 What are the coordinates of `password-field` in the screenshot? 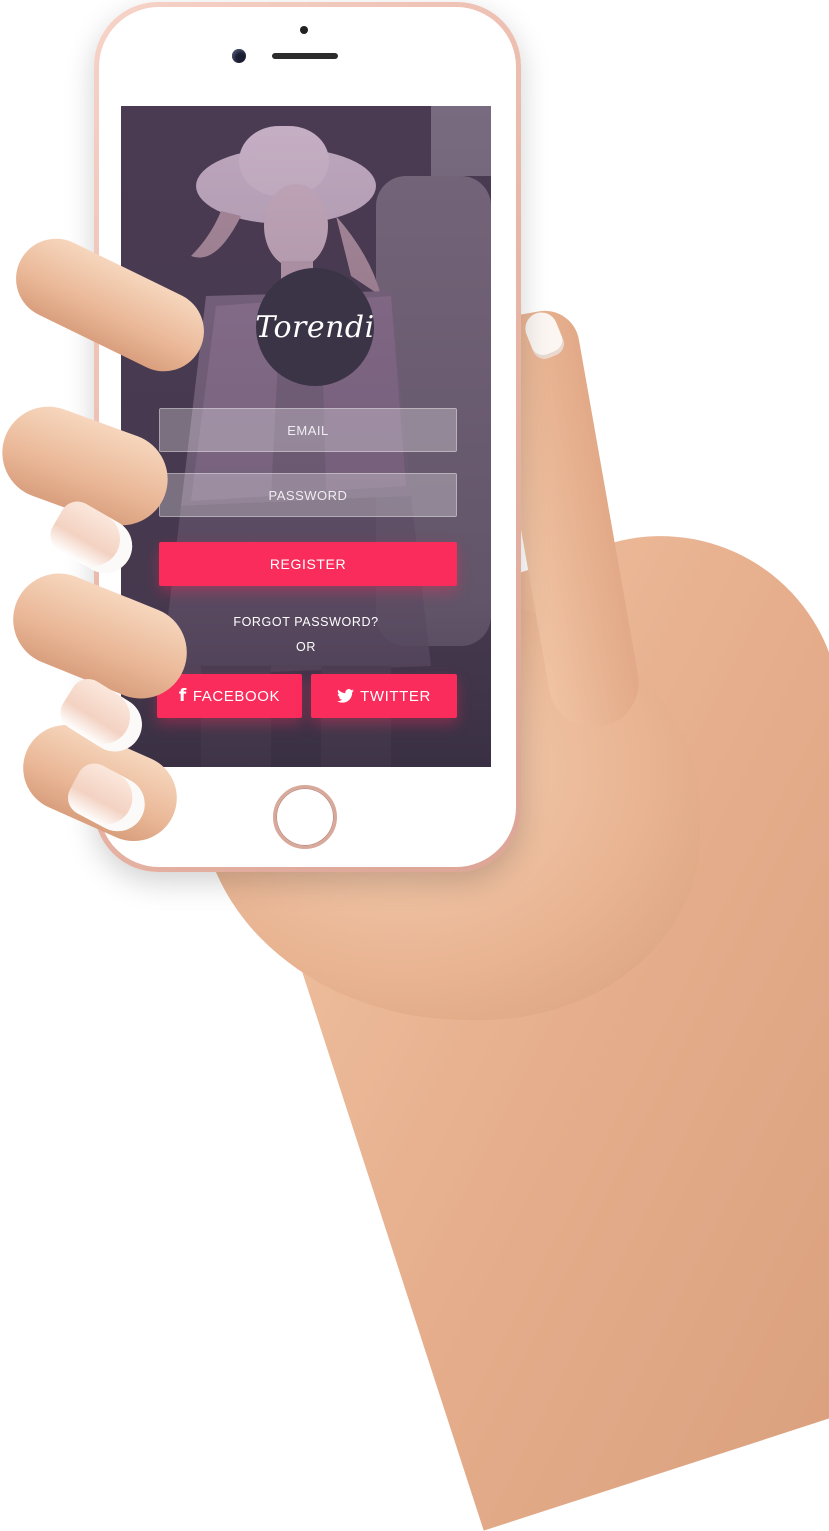 It's located at (308, 495).